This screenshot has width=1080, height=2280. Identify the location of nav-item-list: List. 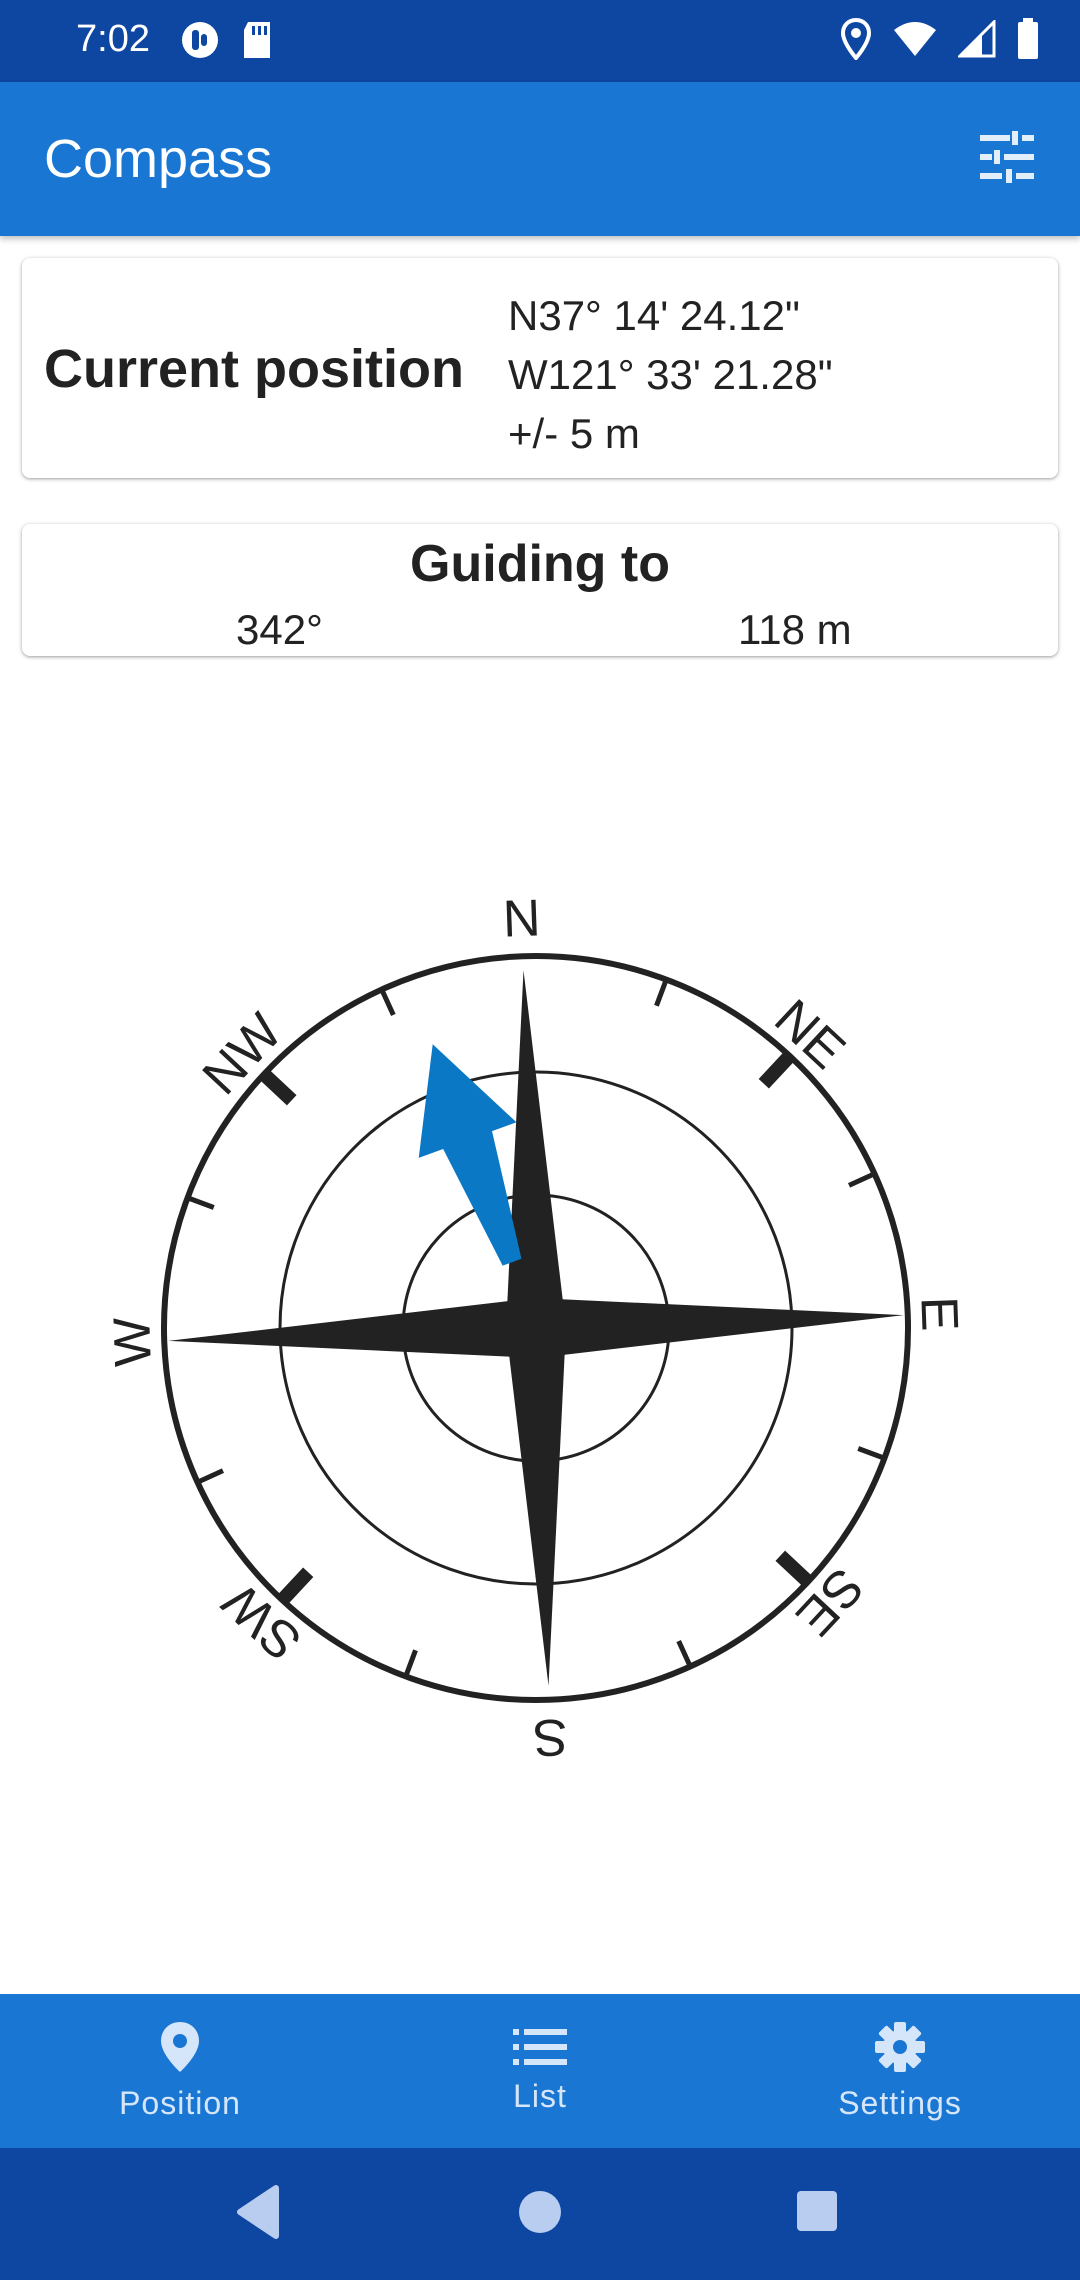
(540, 2071).